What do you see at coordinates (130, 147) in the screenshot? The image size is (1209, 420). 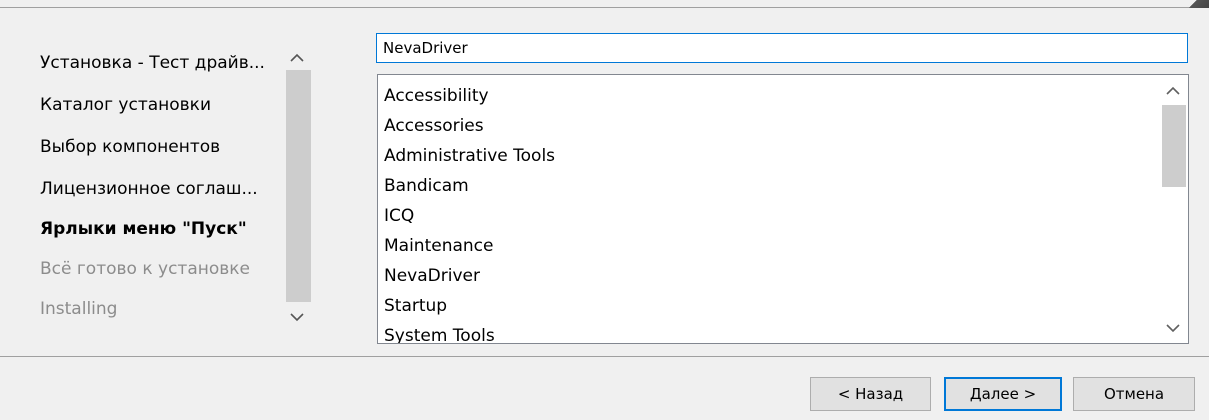 I see `wizard-step-components: Выбор компонентов` at bounding box center [130, 147].